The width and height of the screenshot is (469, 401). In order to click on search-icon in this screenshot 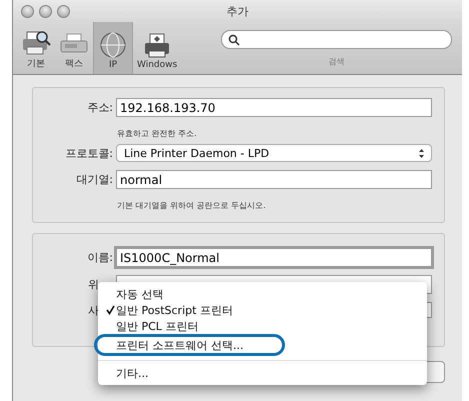, I will do `click(234, 40)`.